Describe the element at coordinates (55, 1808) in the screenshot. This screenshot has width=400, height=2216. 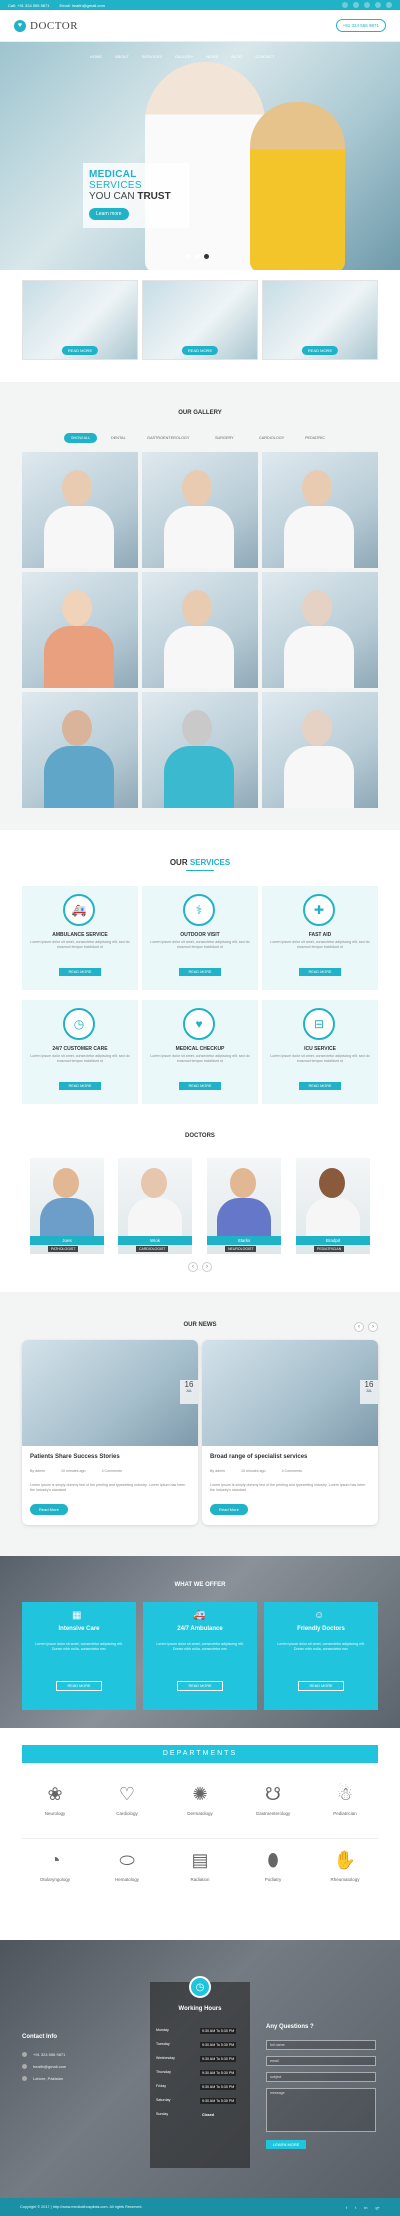
I see `department-item: ❀ Neurology` at that location.